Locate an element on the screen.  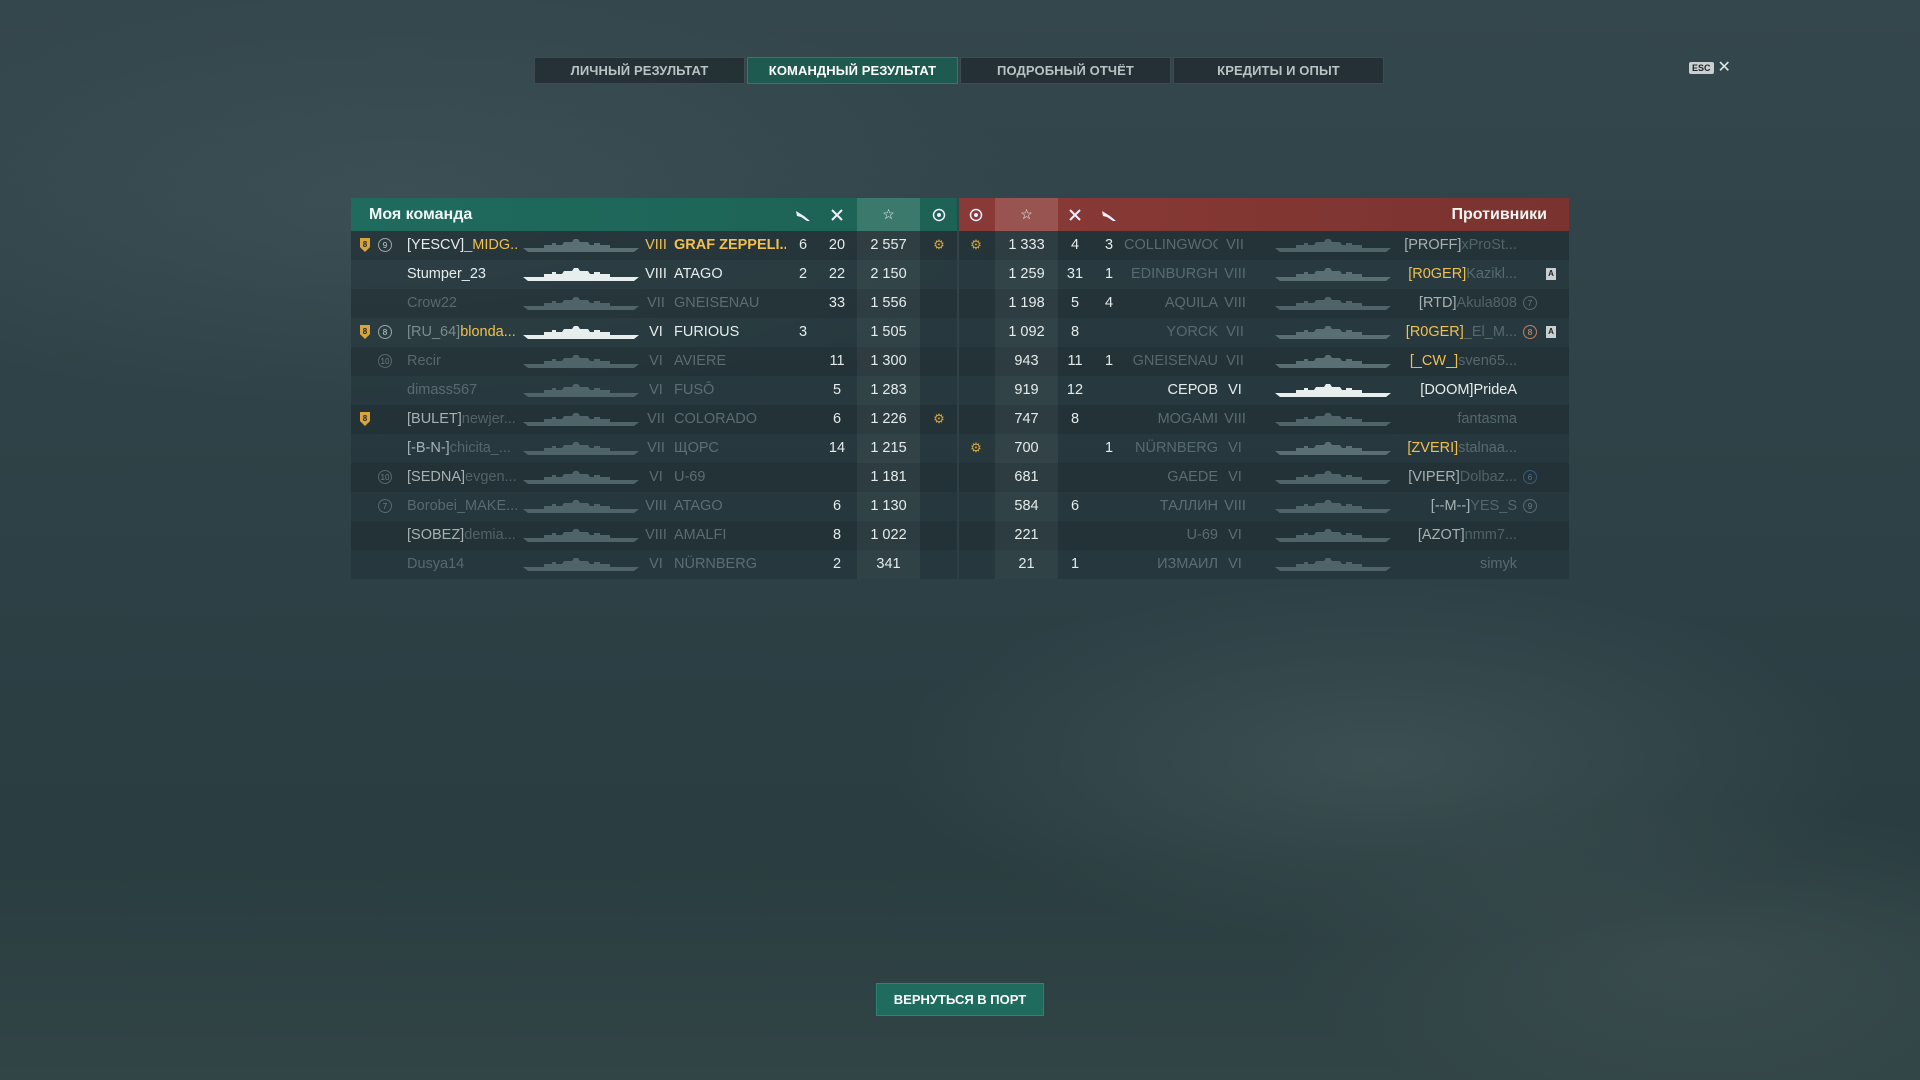
enemy-row: 584 6 ТАЛЛИН VIII [--M--]YES_S 9 is located at coordinates (1264, 506).